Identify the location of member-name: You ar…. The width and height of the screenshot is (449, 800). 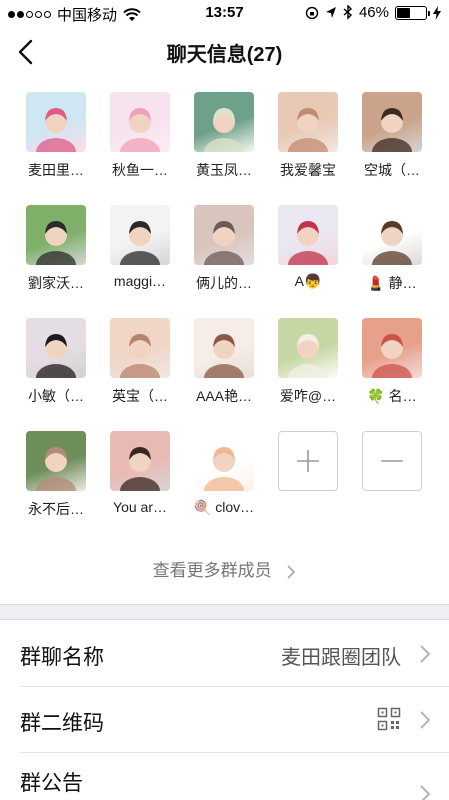
(140, 507).